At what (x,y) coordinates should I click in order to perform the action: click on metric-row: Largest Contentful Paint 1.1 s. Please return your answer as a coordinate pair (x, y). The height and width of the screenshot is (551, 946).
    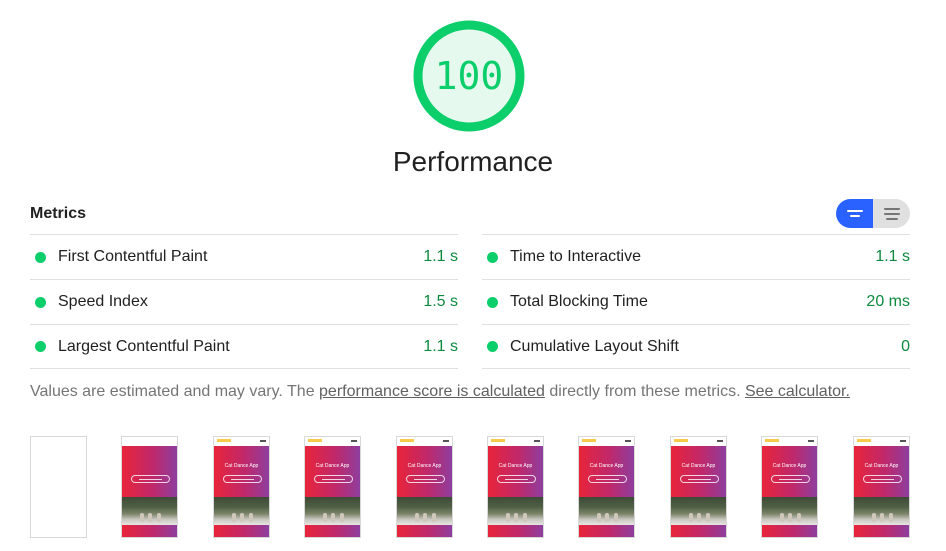
    Looking at the image, I should click on (244, 346).